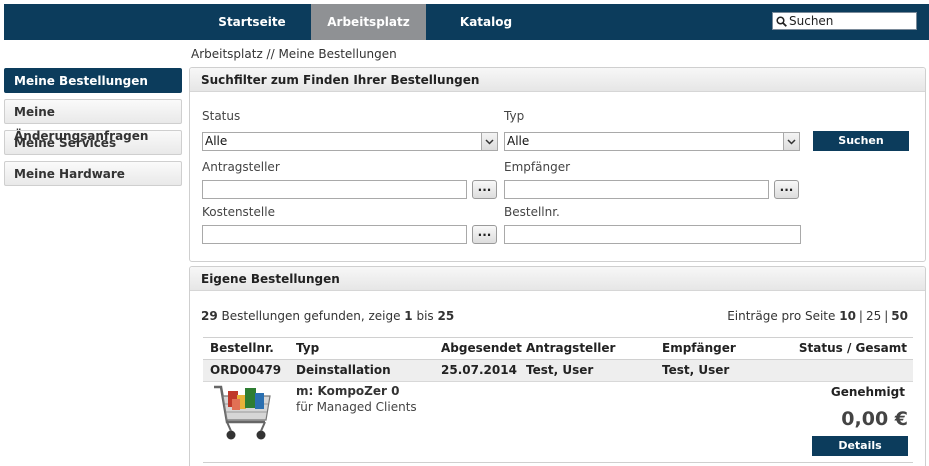 This screenshot has width=929, height=466. Describe the element at coordinates (847, 316) in the screenshot. I see `per-page-10: 10` at that location.